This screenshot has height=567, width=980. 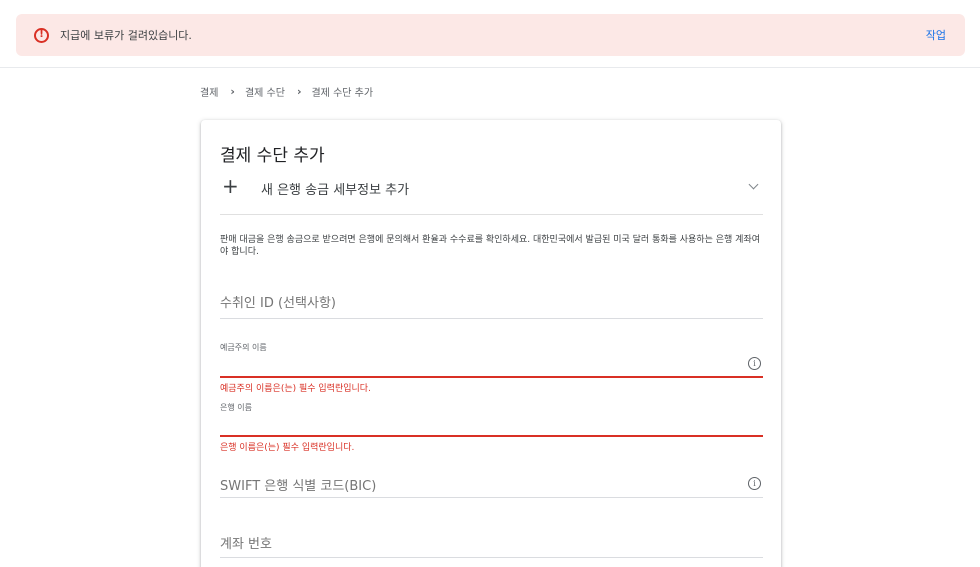 What do you see at coordinates (272, 156) in the screenshot?
I see `page-title: 결제 수단 추가` at bounding box center [272, 156].